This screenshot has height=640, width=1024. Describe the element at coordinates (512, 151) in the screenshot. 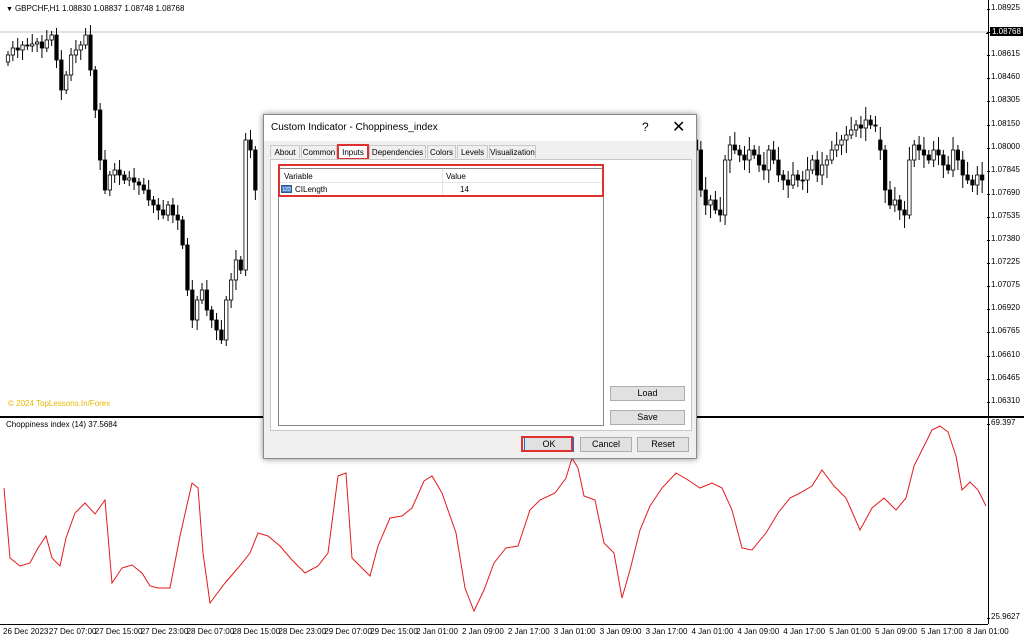

I see `tab-visualization: Visualization` at that location.